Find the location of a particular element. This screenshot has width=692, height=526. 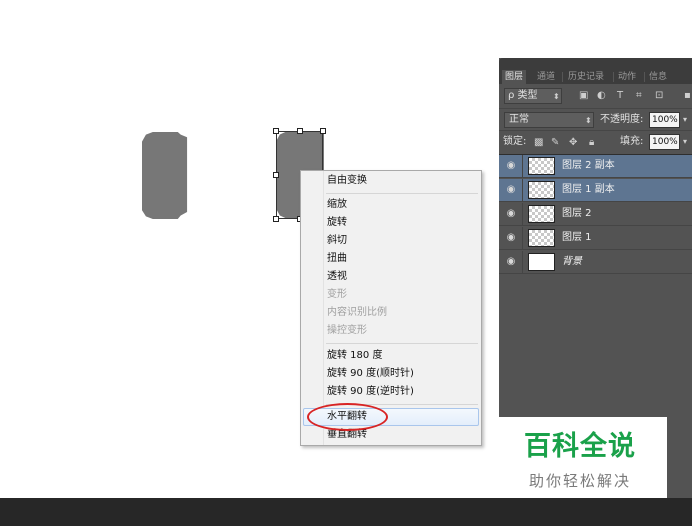

blend-mode-row: 正常 ⬍ 不透明度: 100% ▾ is located at coordinates (595, 119).